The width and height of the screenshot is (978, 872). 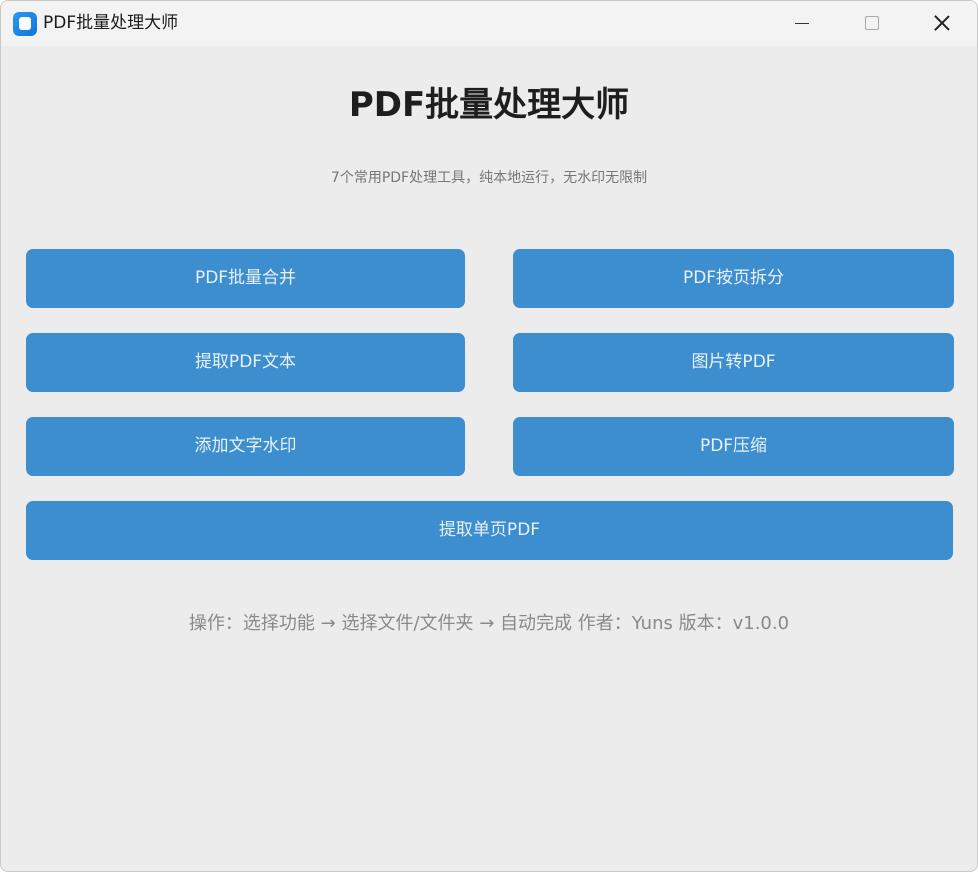 I want to click on image-to-pdf-button: 图片转PDF, so click(x=733, y=362).